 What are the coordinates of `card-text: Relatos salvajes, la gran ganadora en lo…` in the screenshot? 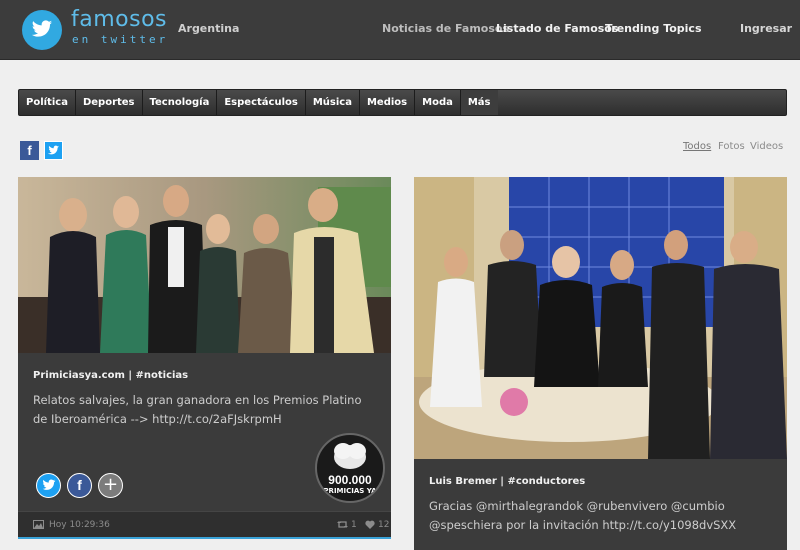 It's located at (205, 410).